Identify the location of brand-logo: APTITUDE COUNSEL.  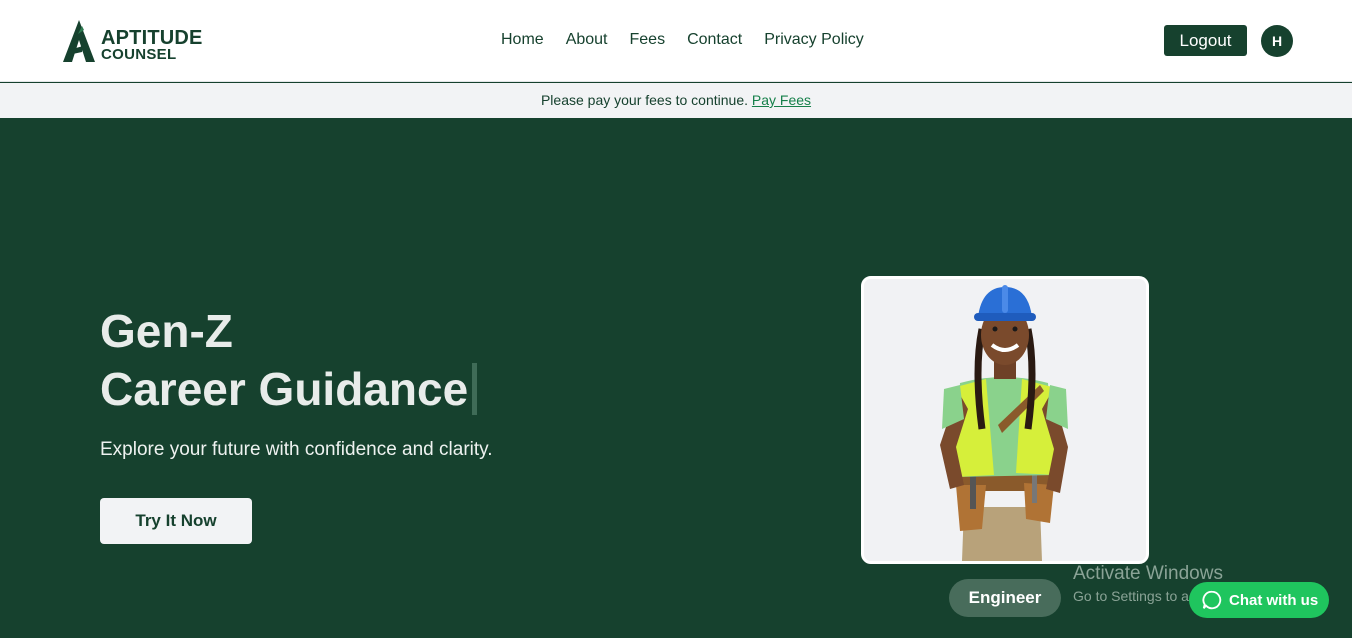
(138, 42).